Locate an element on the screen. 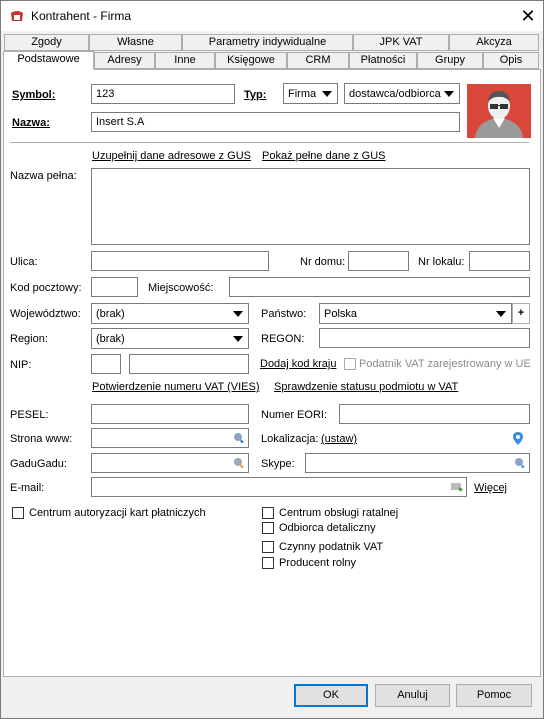  wojewodztwo-label: Województwo: is located at coordinates (45, 314).